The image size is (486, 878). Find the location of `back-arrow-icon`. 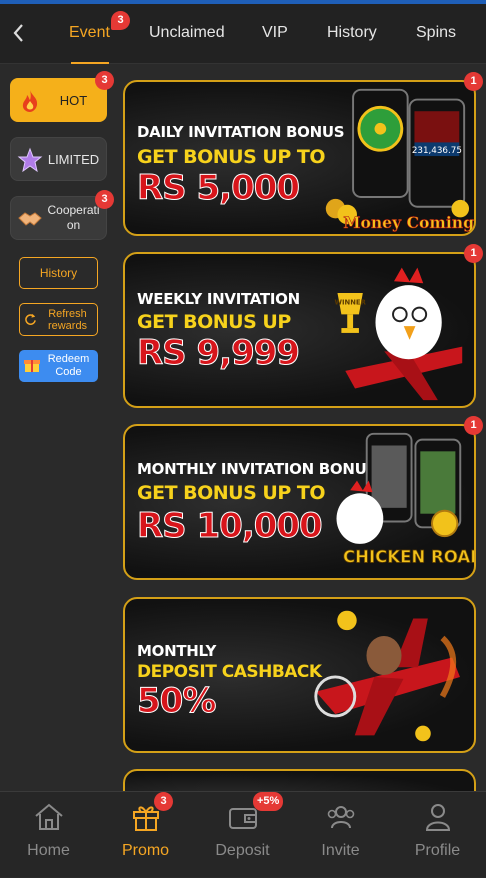

back-arrow-icon is located at coordinates (19, 33).